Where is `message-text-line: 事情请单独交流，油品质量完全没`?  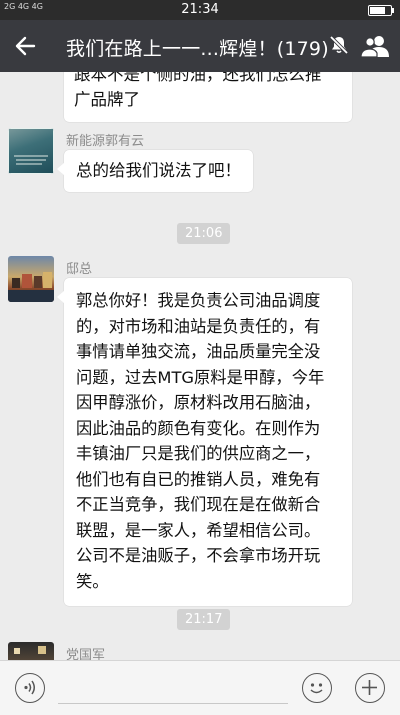 message-text-line: 事情请单独交流，油品质量完全没 is located at coordinates (198, 351).